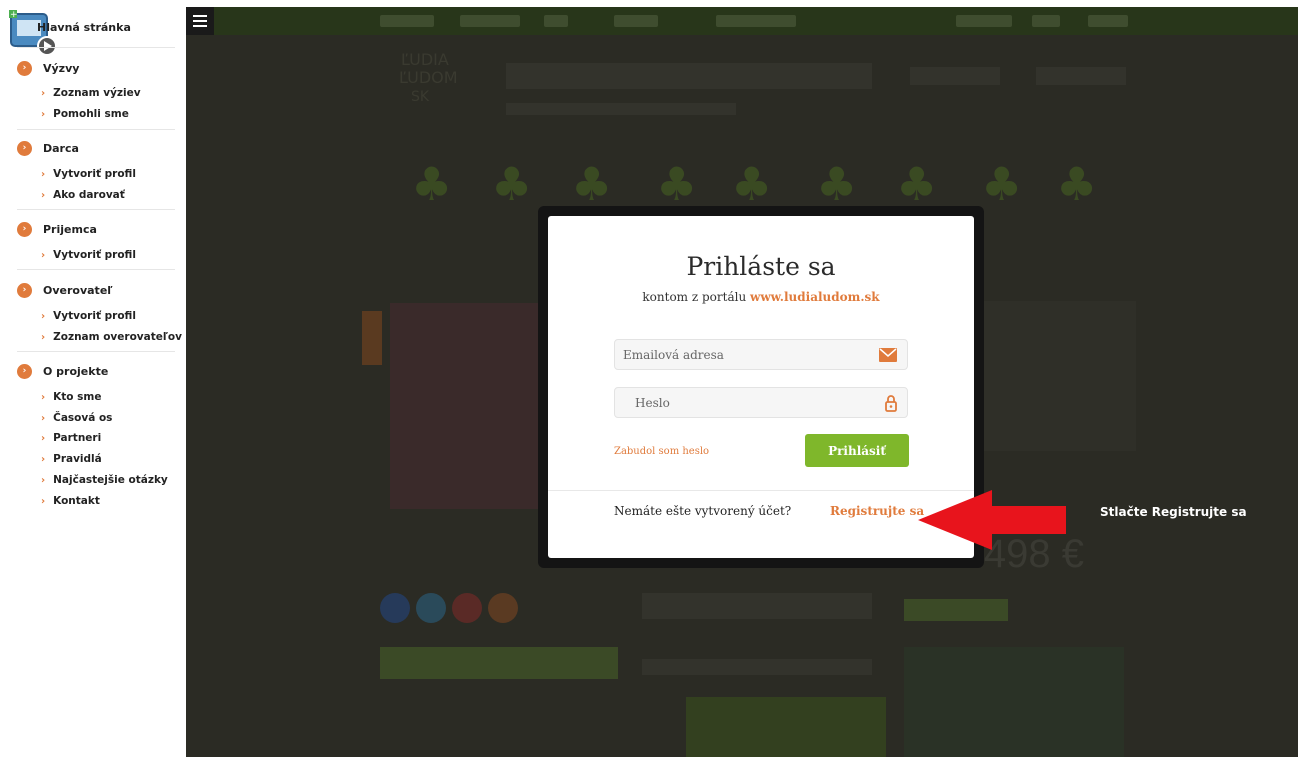  I want to click on hamburger-icon, so click(200, 21).